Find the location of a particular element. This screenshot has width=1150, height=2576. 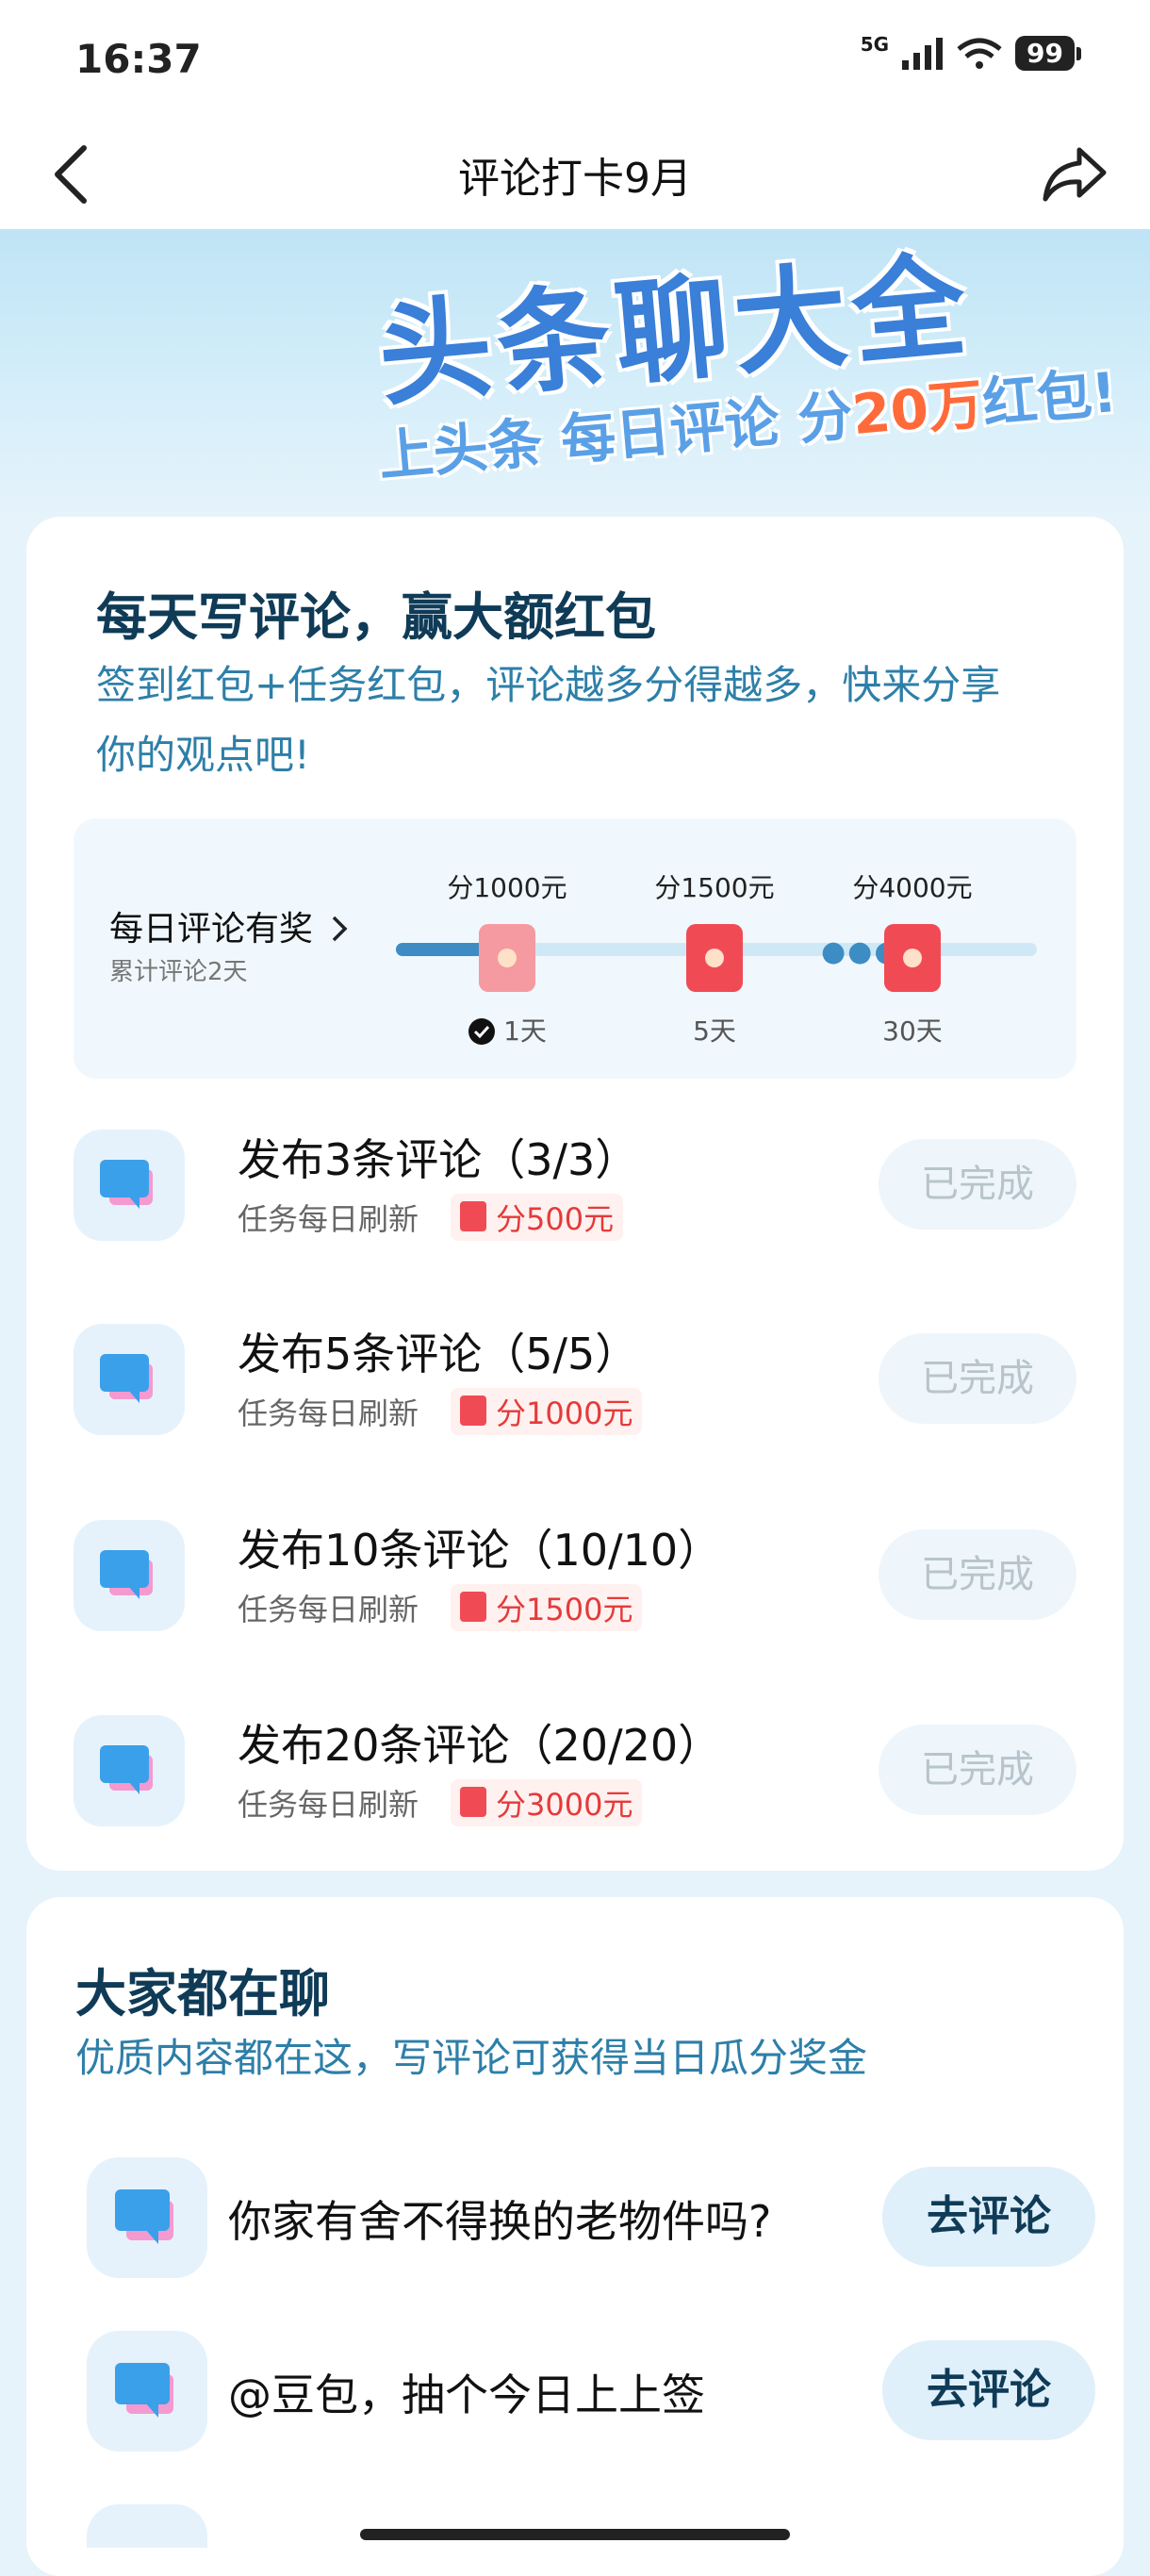

intro-title: 每天写评论，赢大额红包 is located at coordinates (376, 617).